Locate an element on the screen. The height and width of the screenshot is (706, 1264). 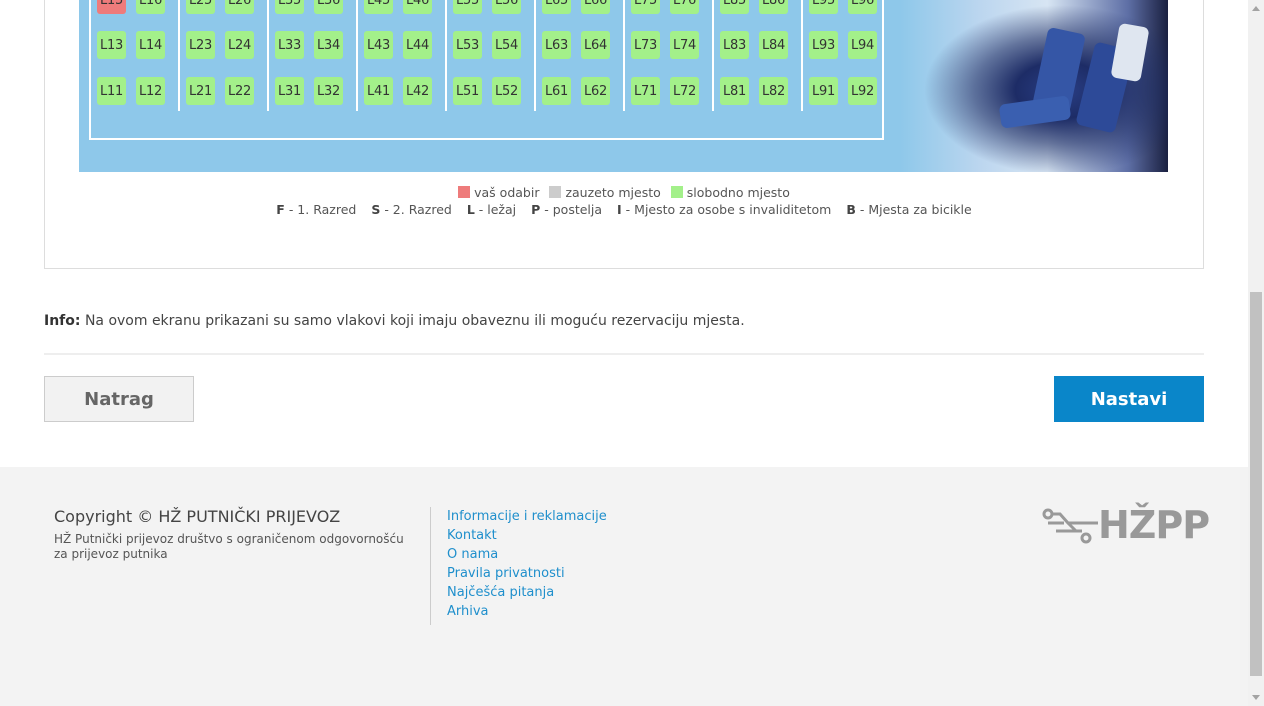
vertical-scrollbar is located at coordinates (1256, 353).